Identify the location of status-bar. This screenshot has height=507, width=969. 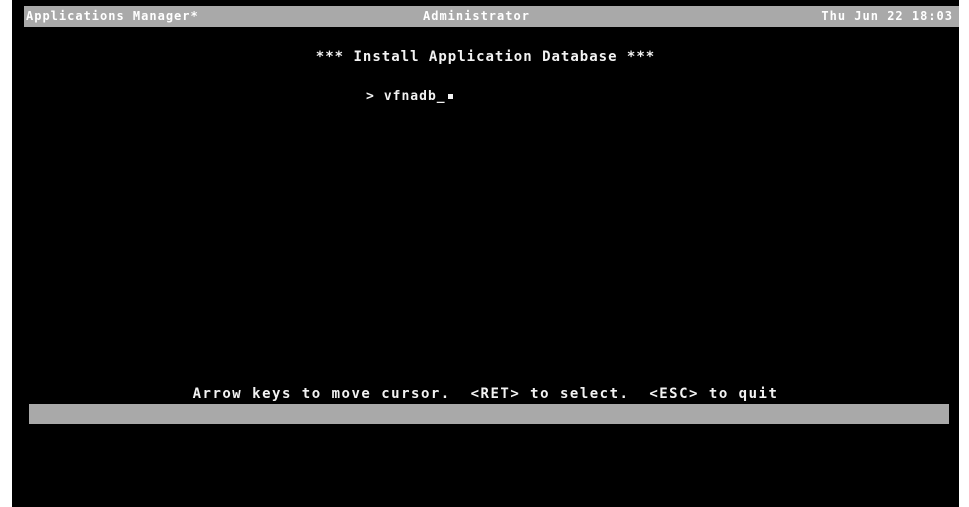
(489, 414).